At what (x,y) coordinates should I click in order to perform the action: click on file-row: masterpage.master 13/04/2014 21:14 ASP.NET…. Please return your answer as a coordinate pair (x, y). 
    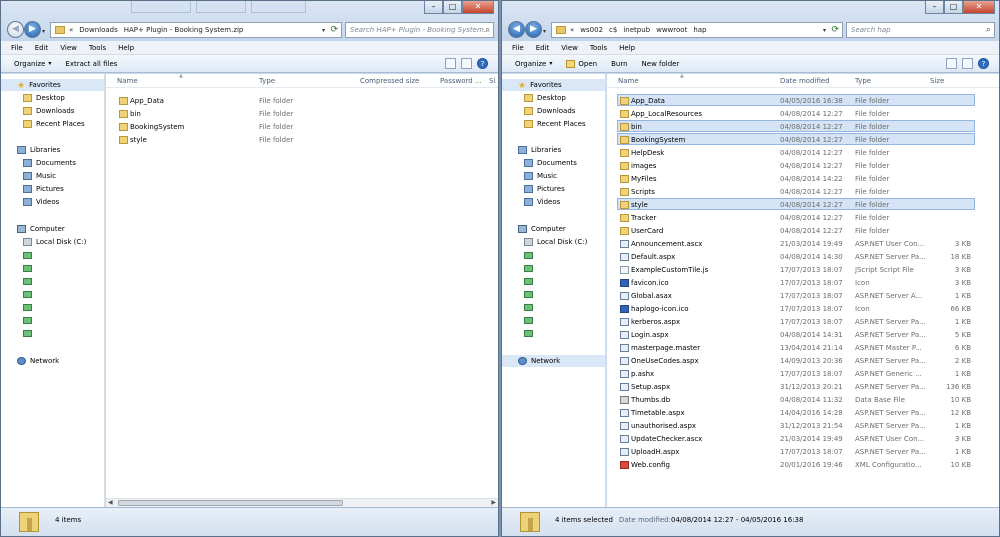
    Looking at the image, I should click on (796, 347).